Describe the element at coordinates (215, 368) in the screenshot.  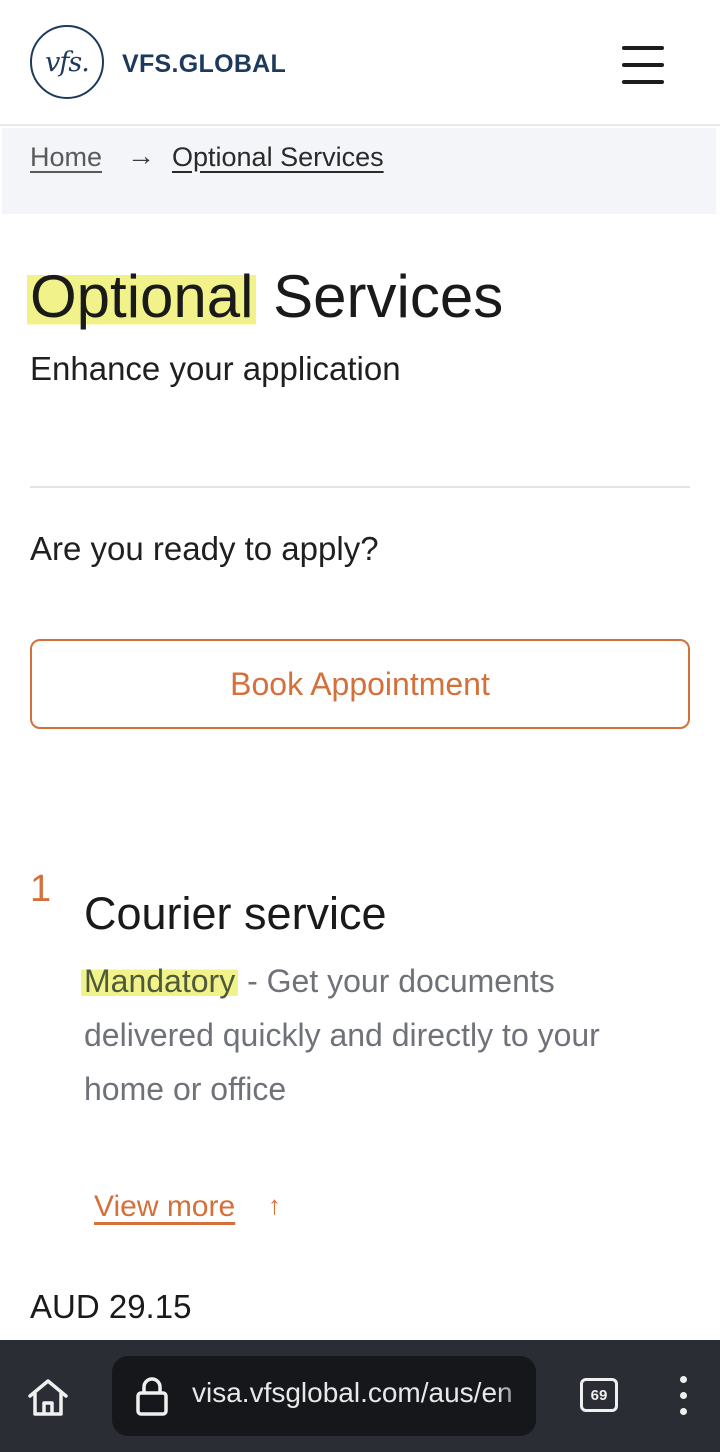
I see `page-subtitle: Enhance your application` at that location.